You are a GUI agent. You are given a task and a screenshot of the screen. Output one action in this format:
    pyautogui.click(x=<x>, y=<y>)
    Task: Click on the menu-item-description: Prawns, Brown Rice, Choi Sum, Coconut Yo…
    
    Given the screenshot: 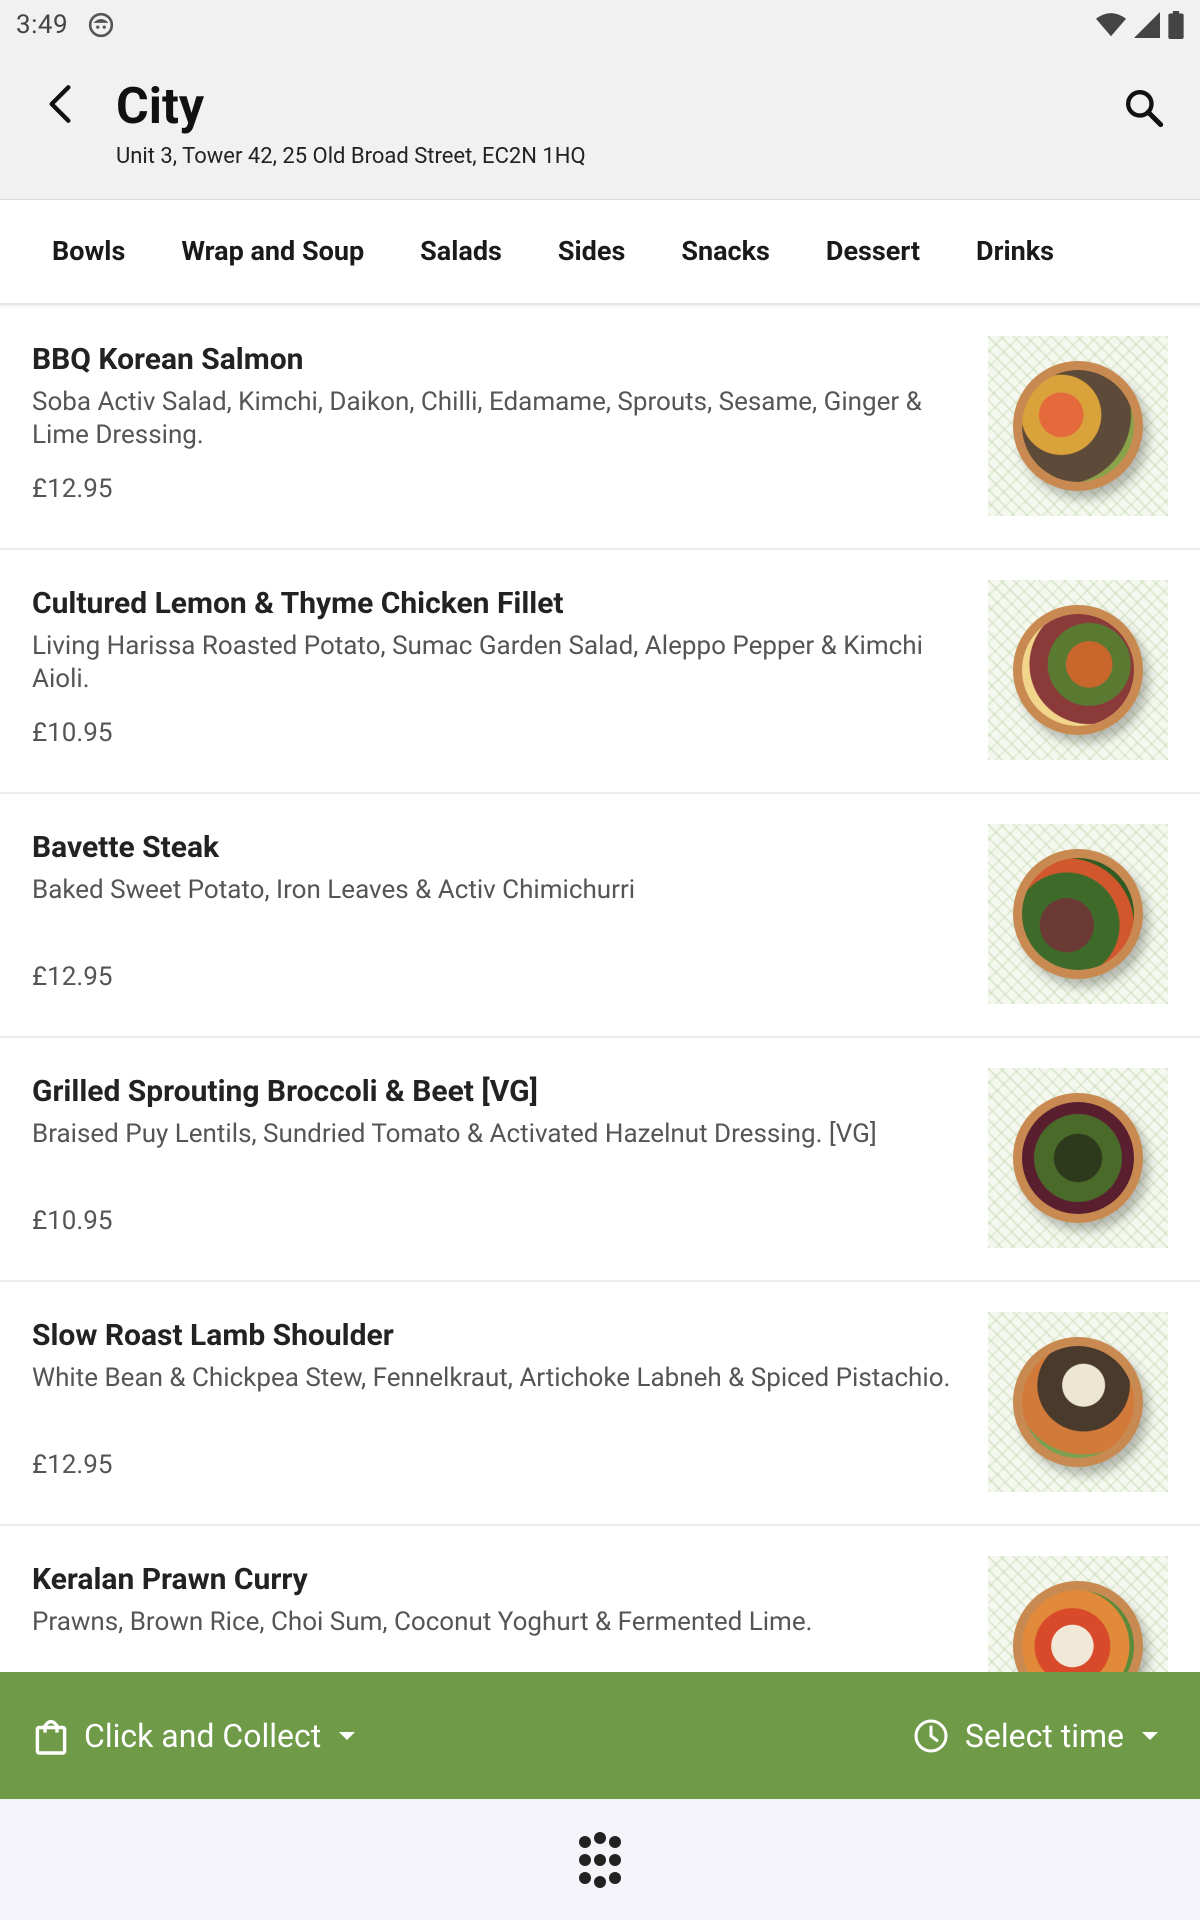 What is the action you would take?
    pyautogui.click(x=422, y=1622)
    